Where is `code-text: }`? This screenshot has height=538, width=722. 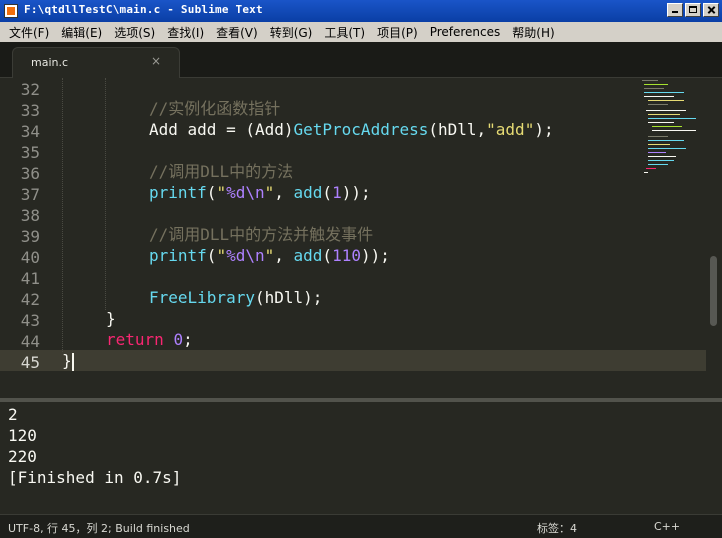
code-text: } is located at coordinates (67, 360).